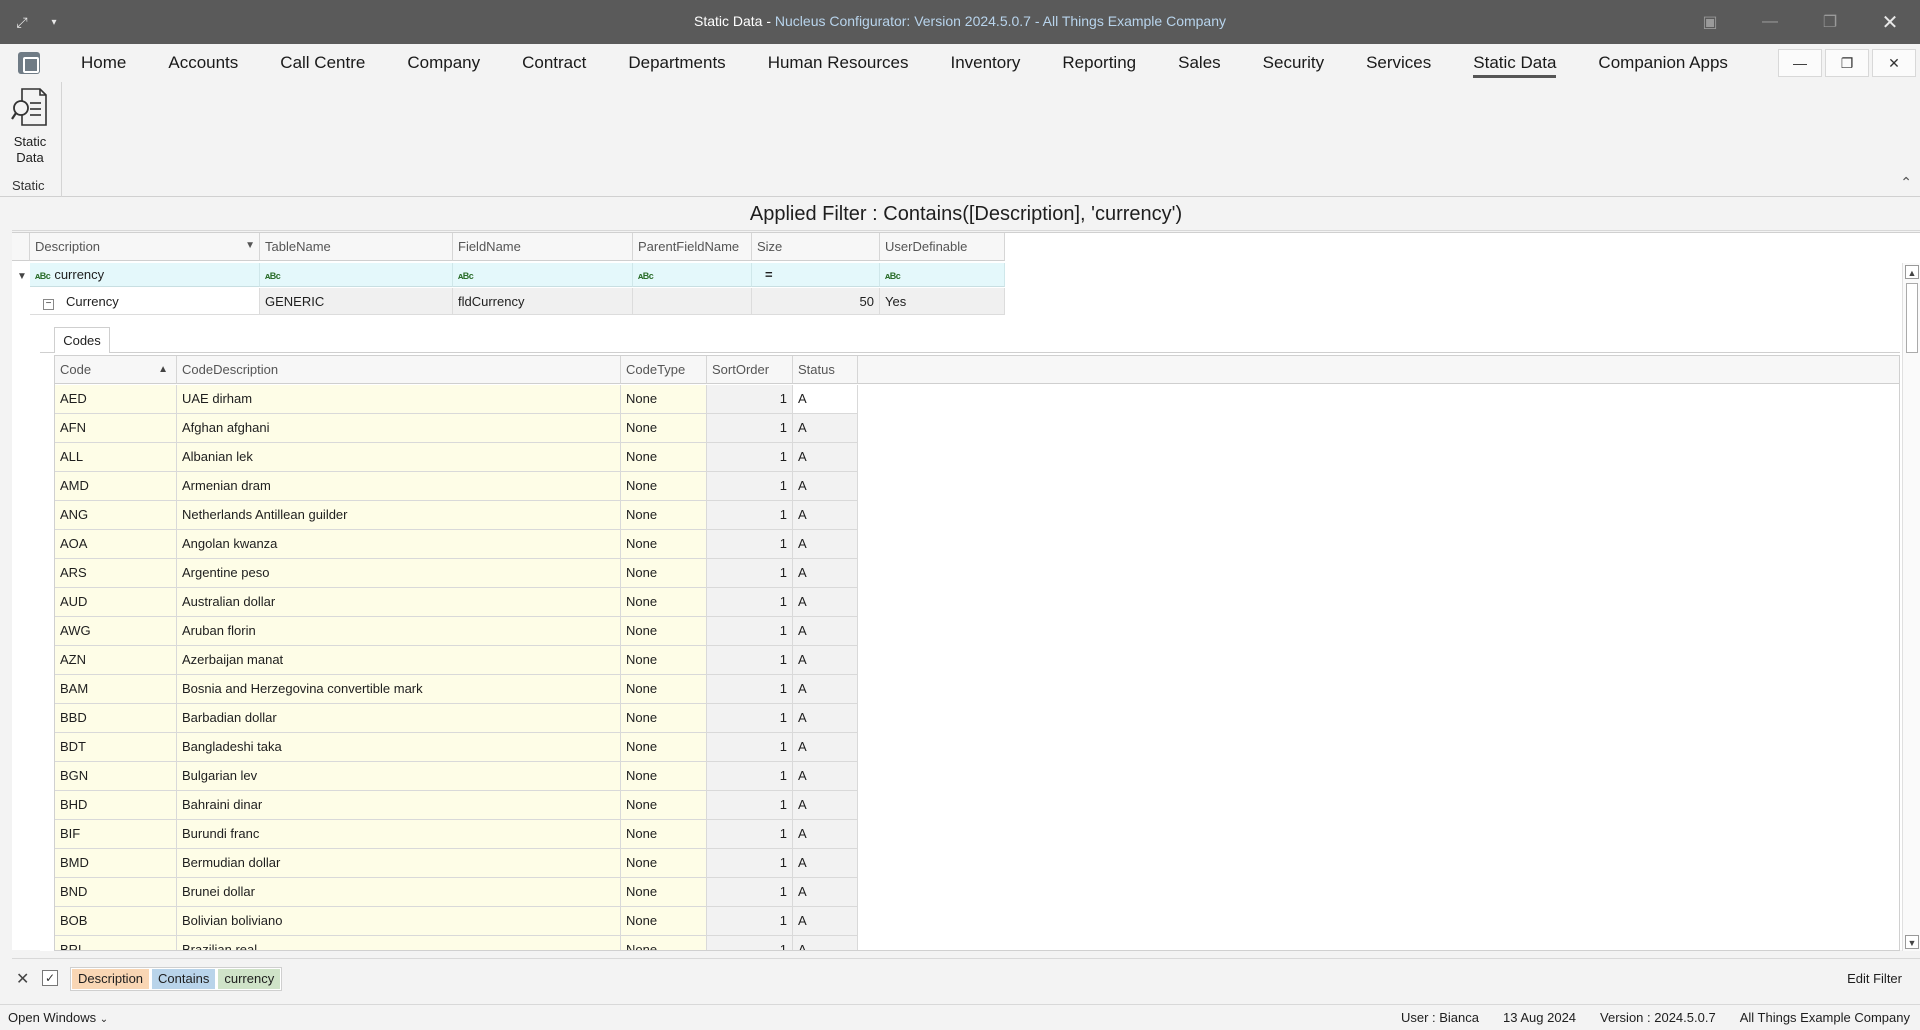 This screenshot has height=1030, width=1920. What do you see at coordinates (1847, 63) in the screenshot?
I see `child-restore-button: ❐` at bounding box center [1847, 63].